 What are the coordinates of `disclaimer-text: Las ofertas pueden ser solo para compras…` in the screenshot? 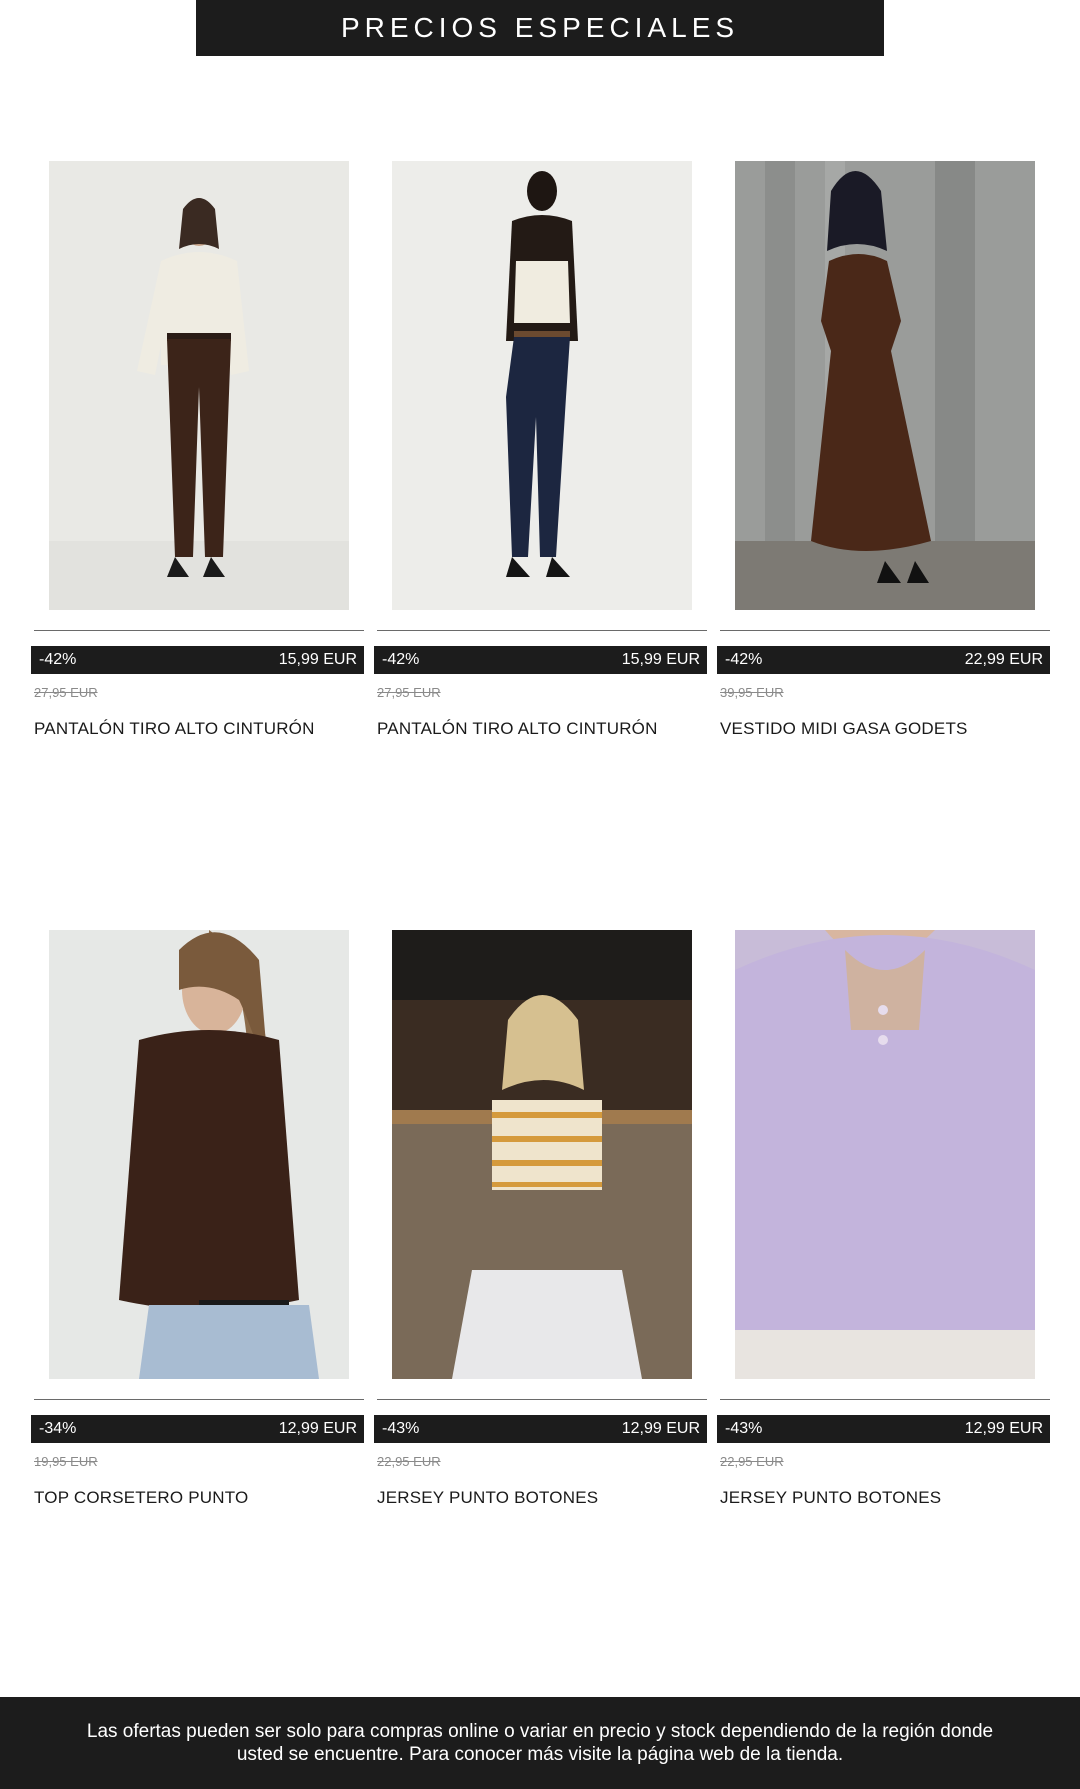 It's located at (540, 1743).